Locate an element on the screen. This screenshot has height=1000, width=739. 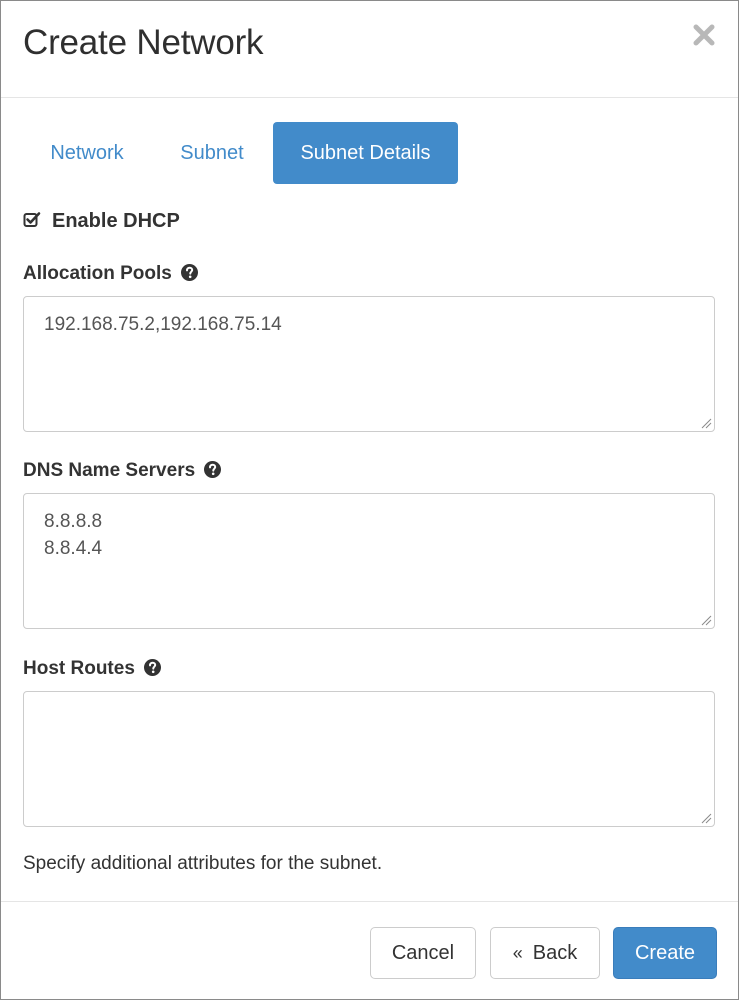
host-routes-label-row: Host Routes is located at coordinates (92, 669).